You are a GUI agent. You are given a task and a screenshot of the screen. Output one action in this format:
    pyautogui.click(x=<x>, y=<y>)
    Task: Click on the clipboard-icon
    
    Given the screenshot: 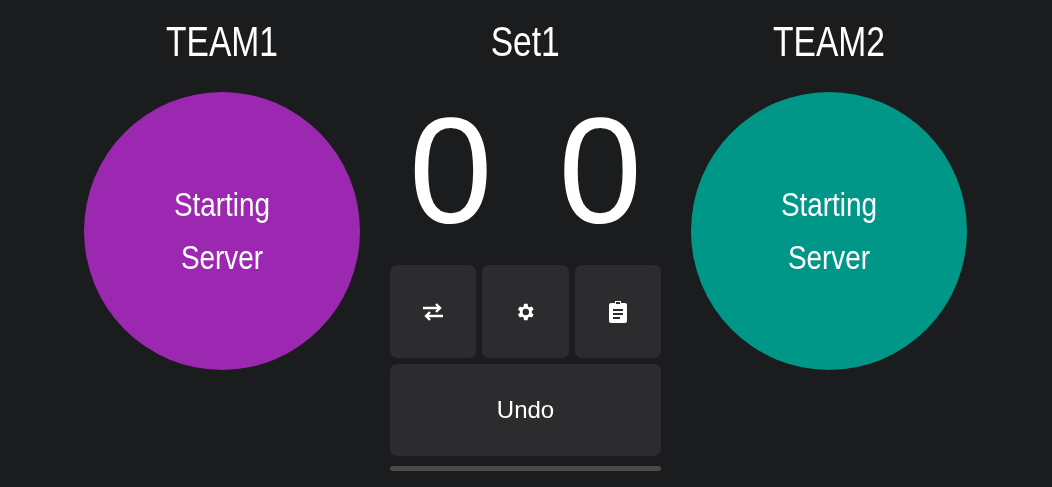 What is the action you would take?
    pyautogui.click(x=617, y=311)
    